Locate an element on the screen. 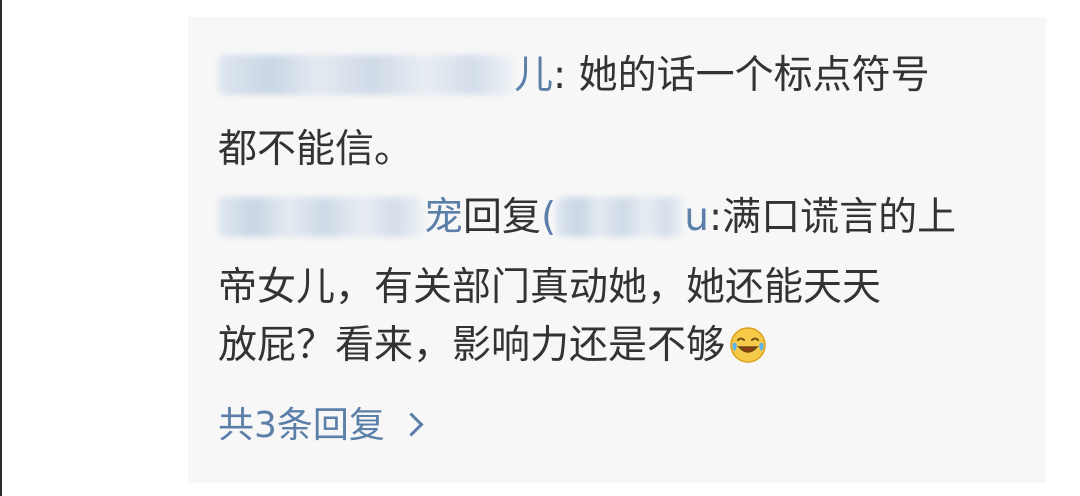  comment-line-1: 儿: 她的话一个标点符号 is located at coordinates (574, 76).